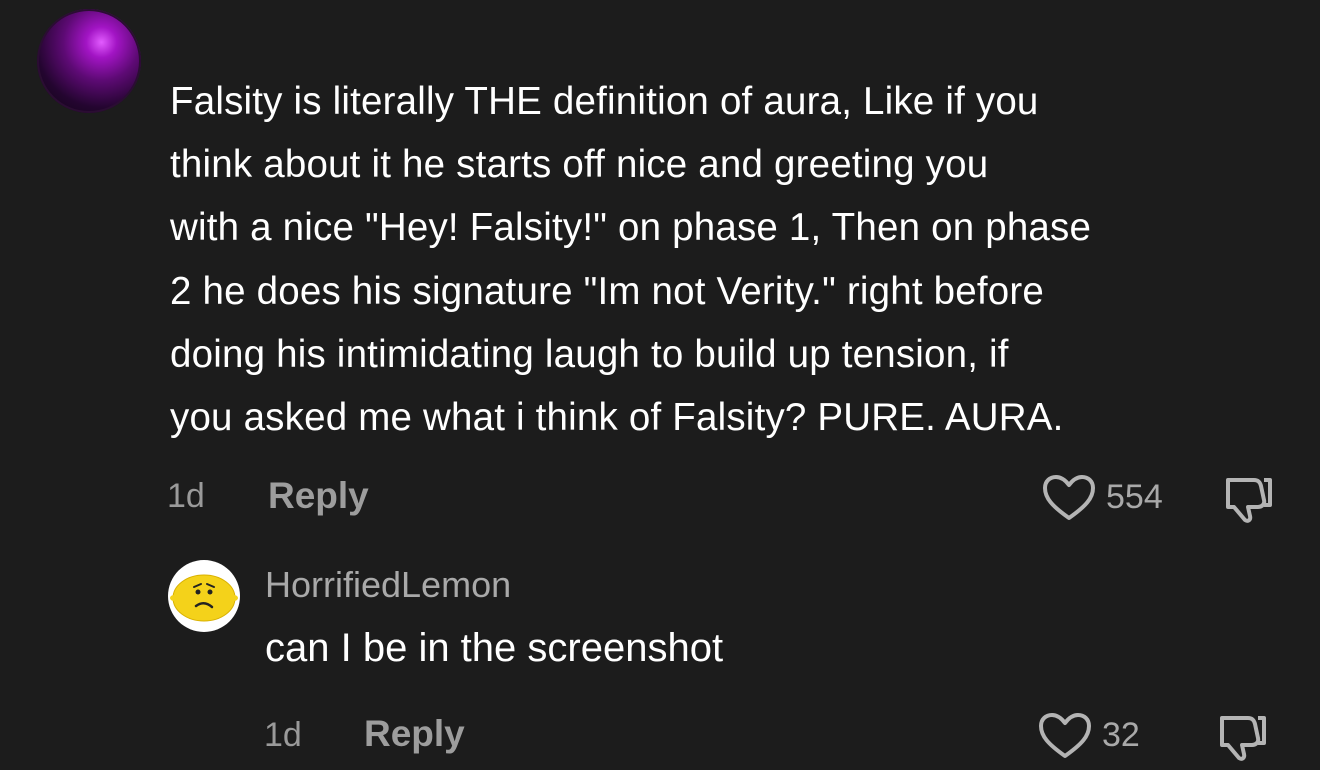  I want to click on reply-avatar, so click(204, 596).